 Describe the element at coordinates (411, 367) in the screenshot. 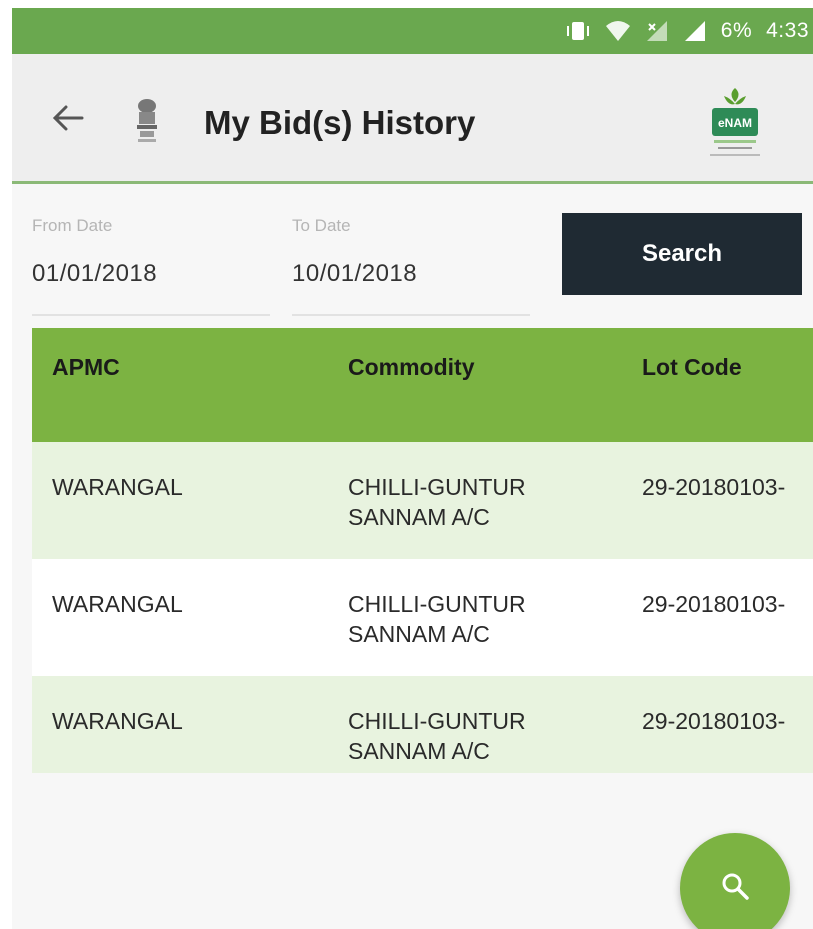

I see `header-commodity: Commodity` at that location.